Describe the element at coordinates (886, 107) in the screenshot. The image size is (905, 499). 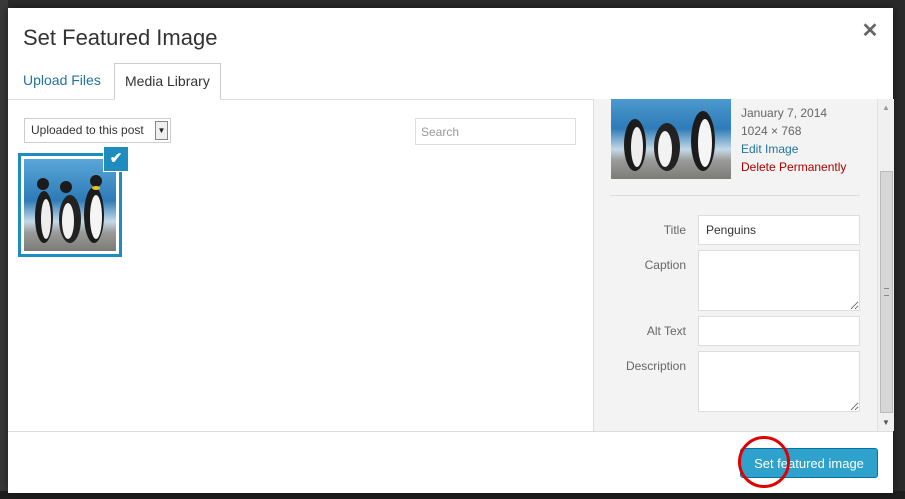
I see `scroll-up-icon: ▲` at that location.